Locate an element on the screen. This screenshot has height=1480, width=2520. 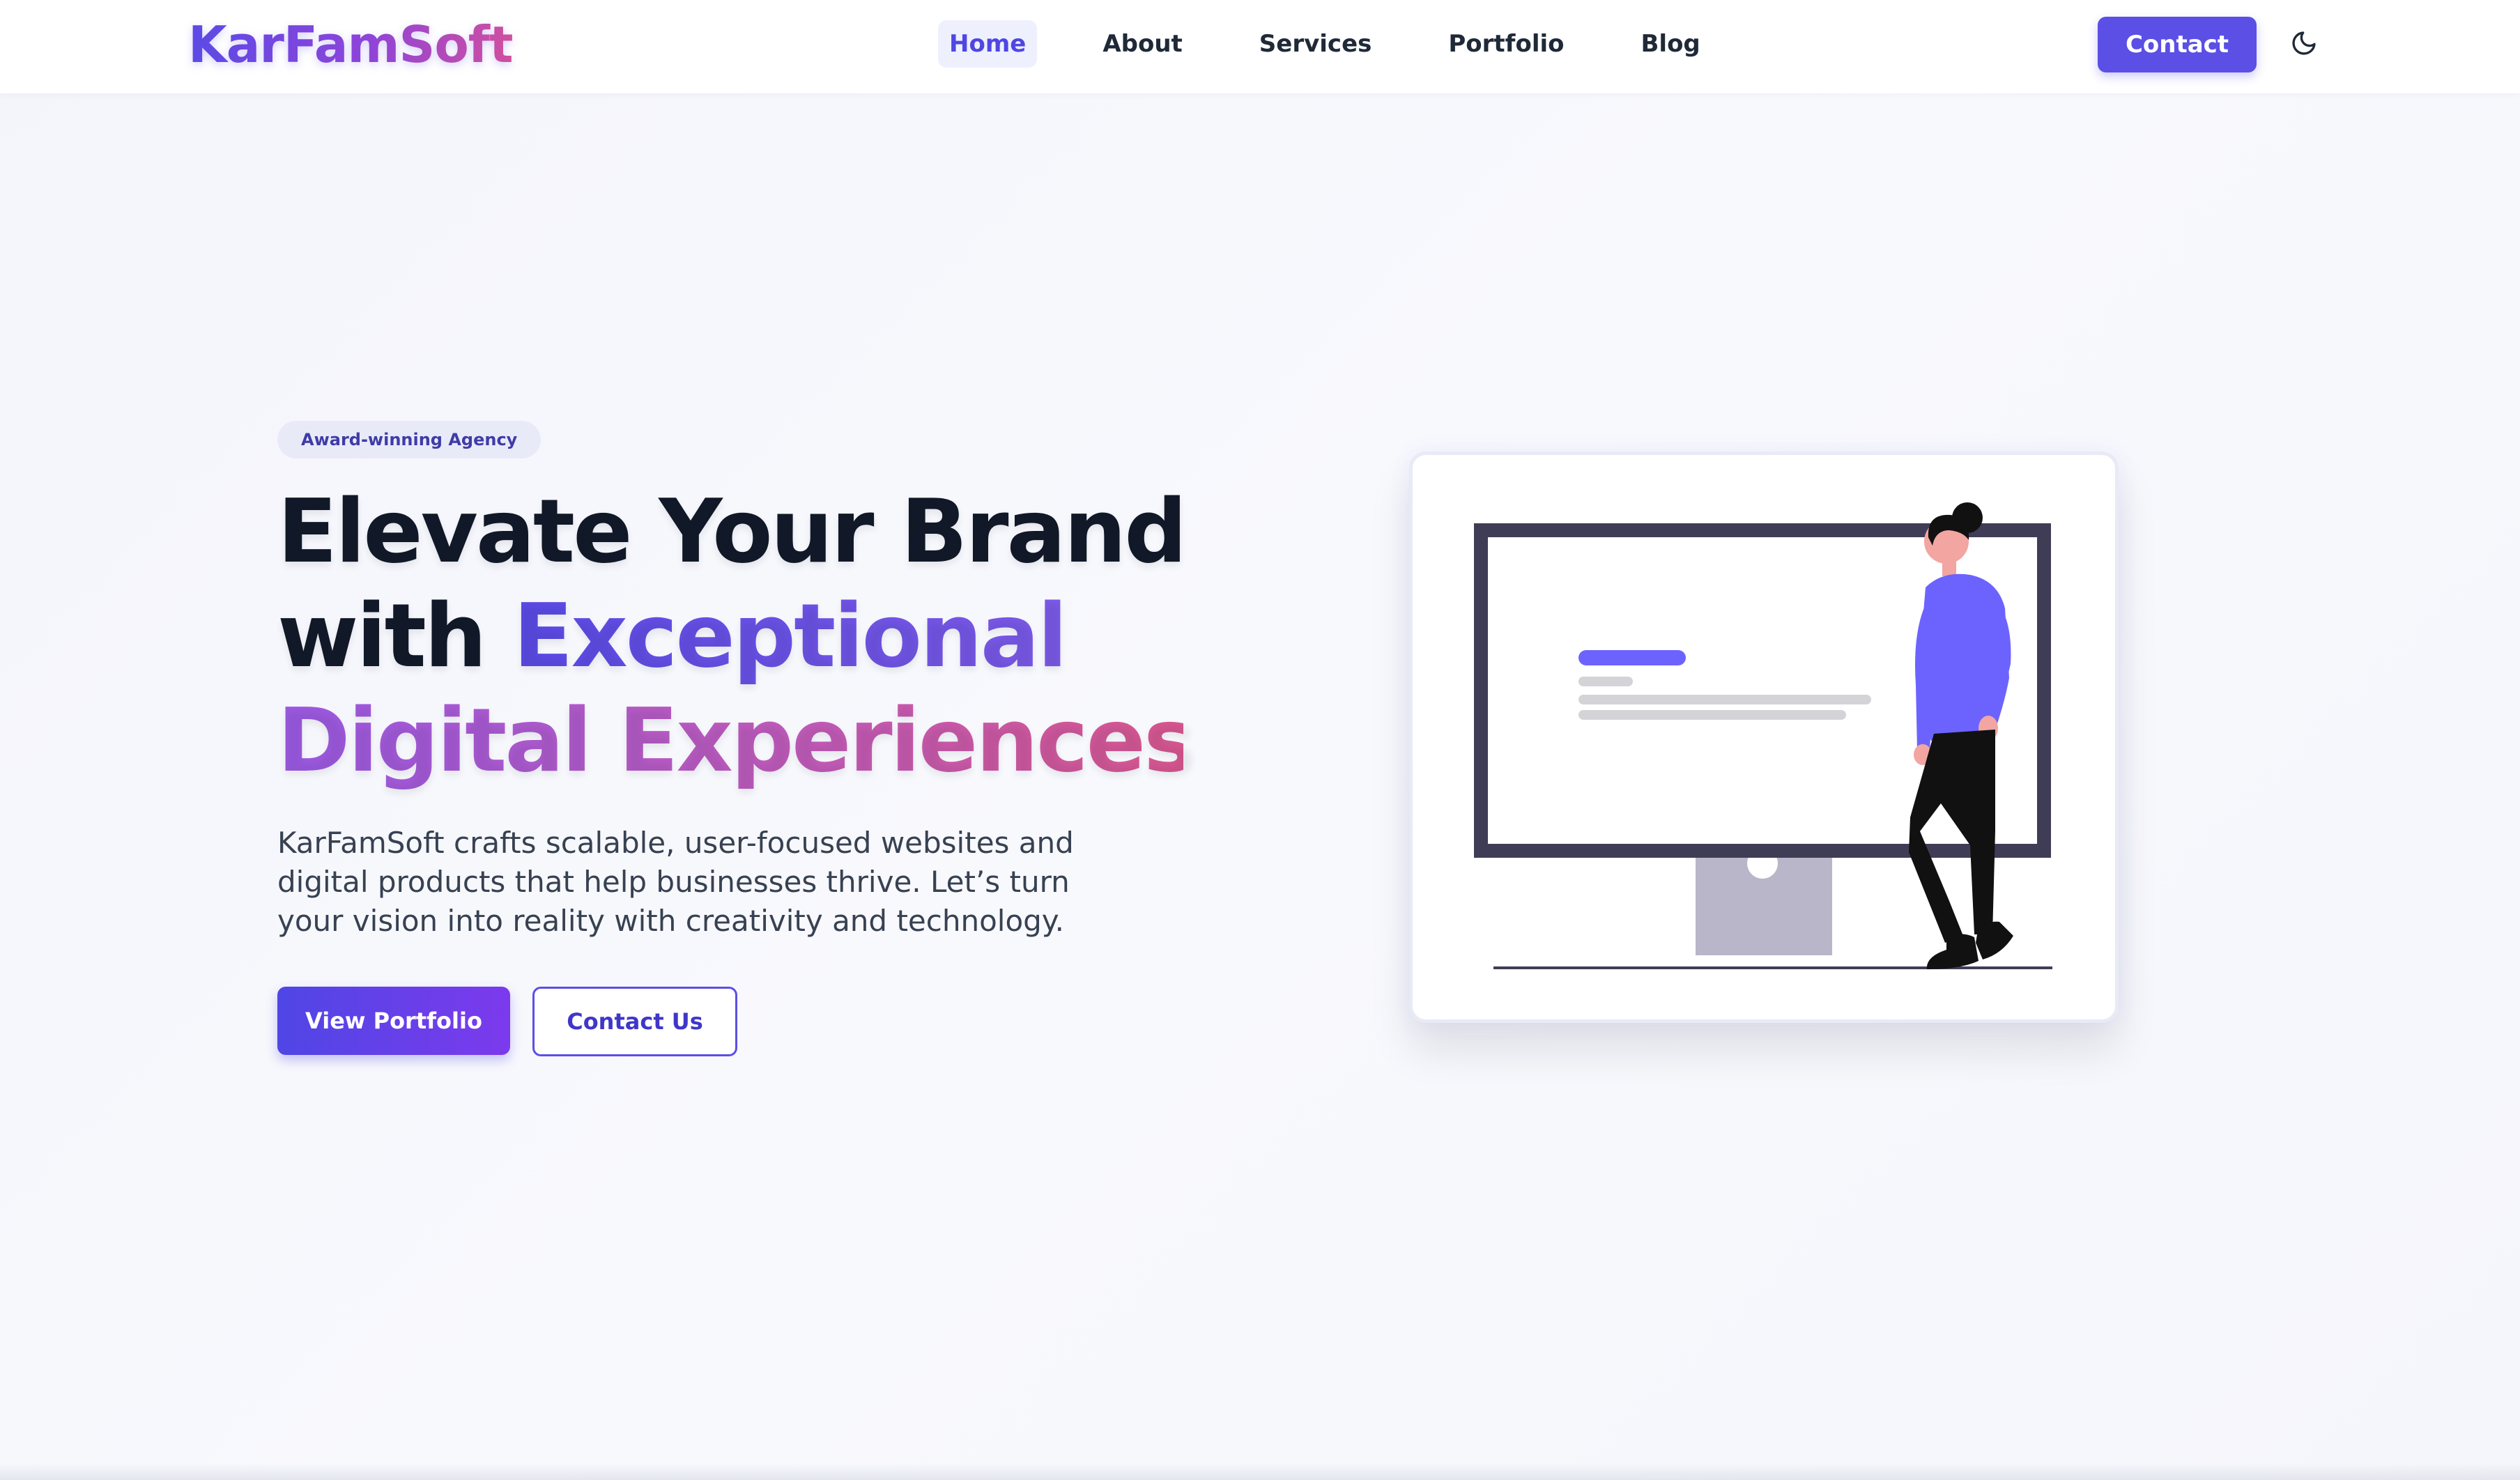
moon-icon is located at coordinates (2304, 43).